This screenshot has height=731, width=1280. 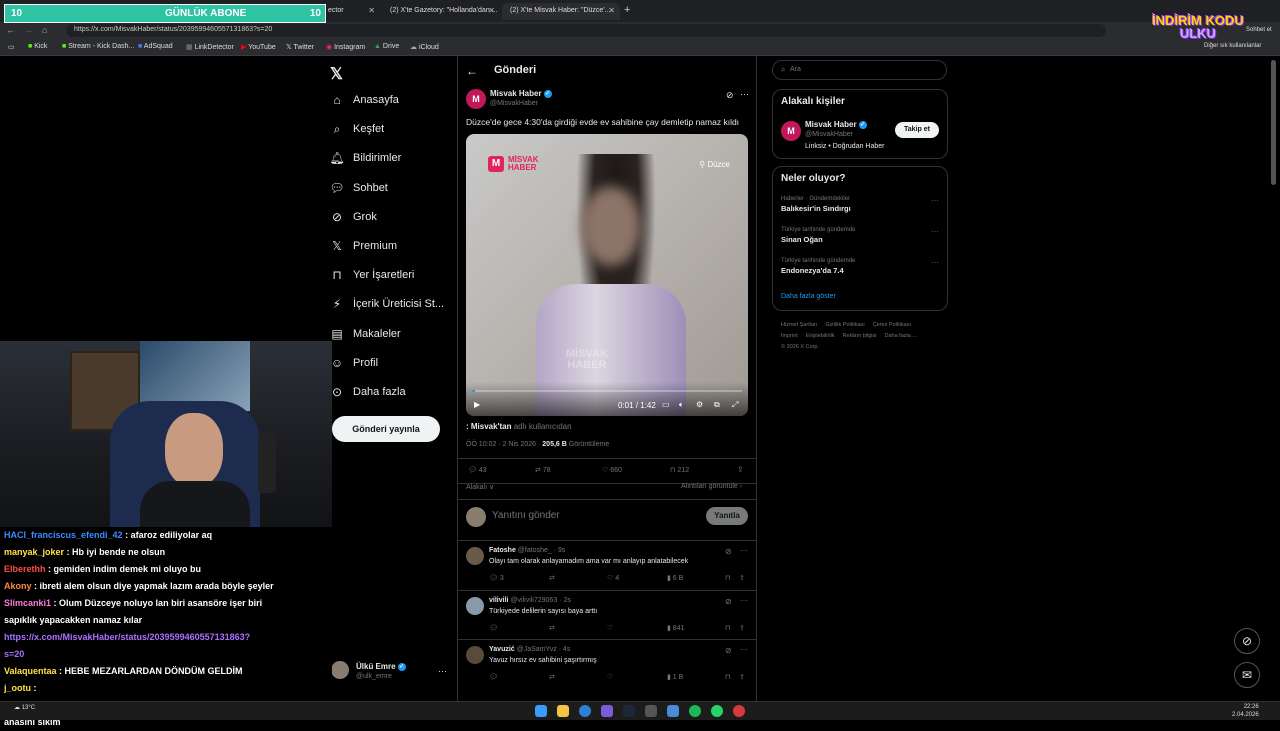 What do you see at coordinates (844, 325) in the screenshot?
I see `footer-link: Gizlilik Politikası` at bounding box center [844, 325].